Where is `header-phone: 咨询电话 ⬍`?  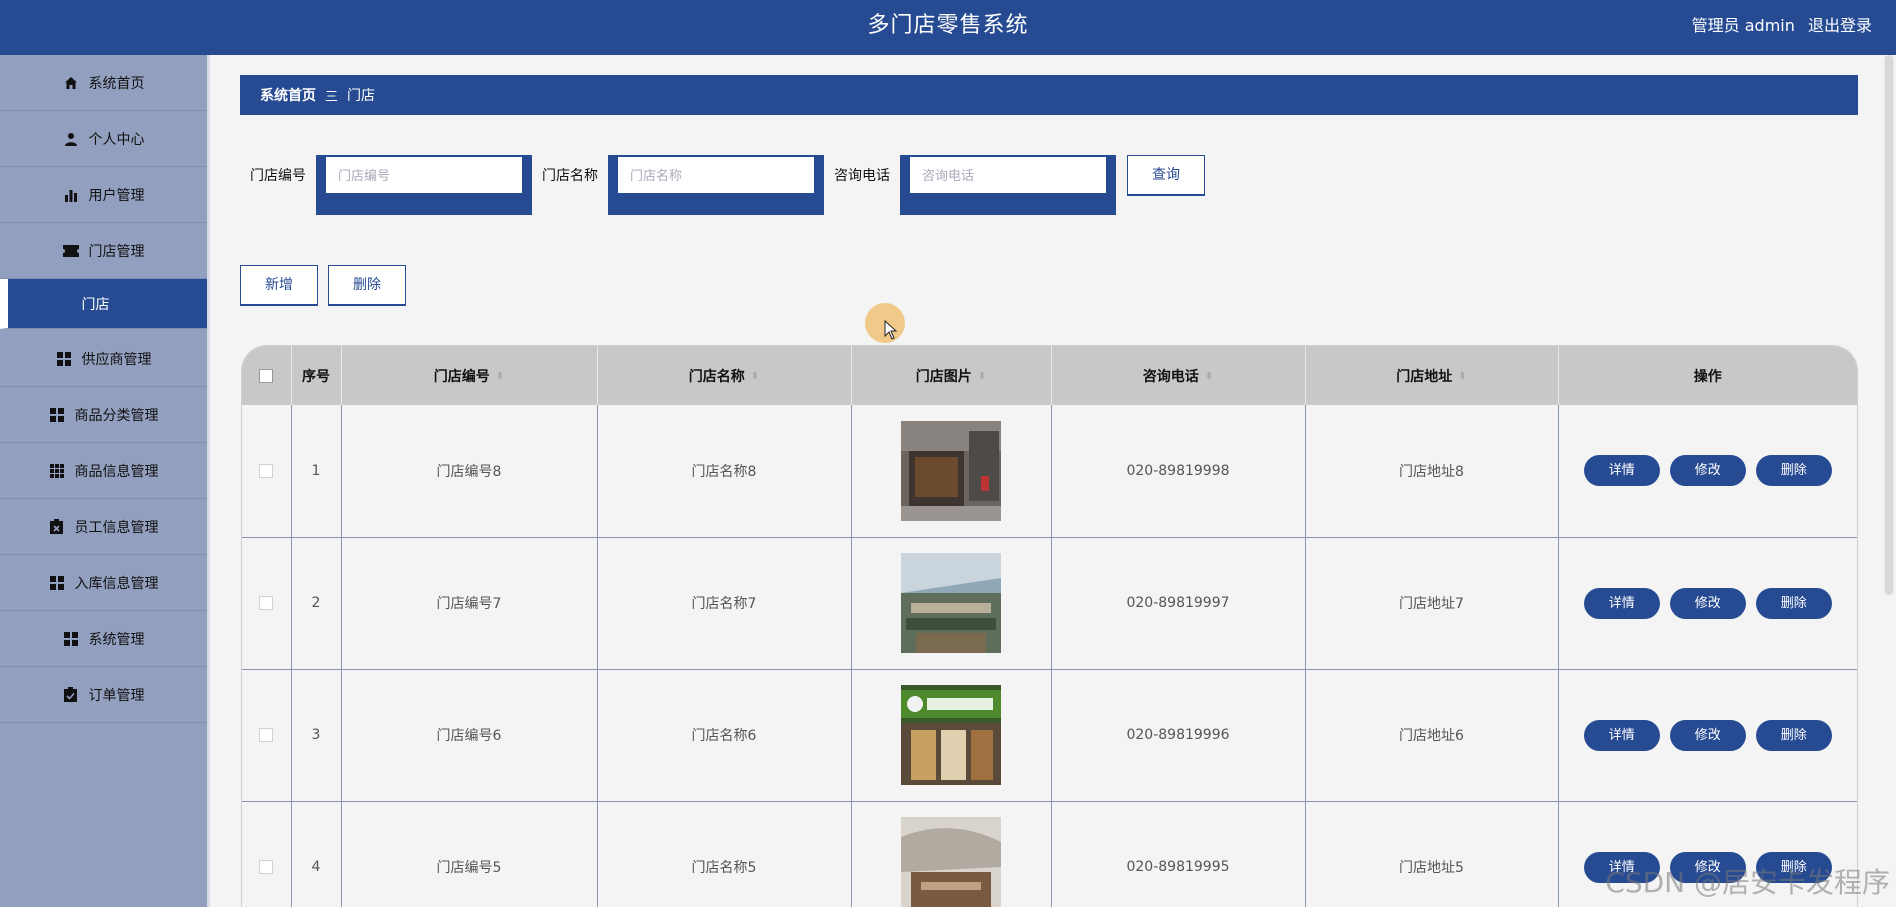
header-phone: 咨询电话 ⬍ is located at coordinates (1178, 375).